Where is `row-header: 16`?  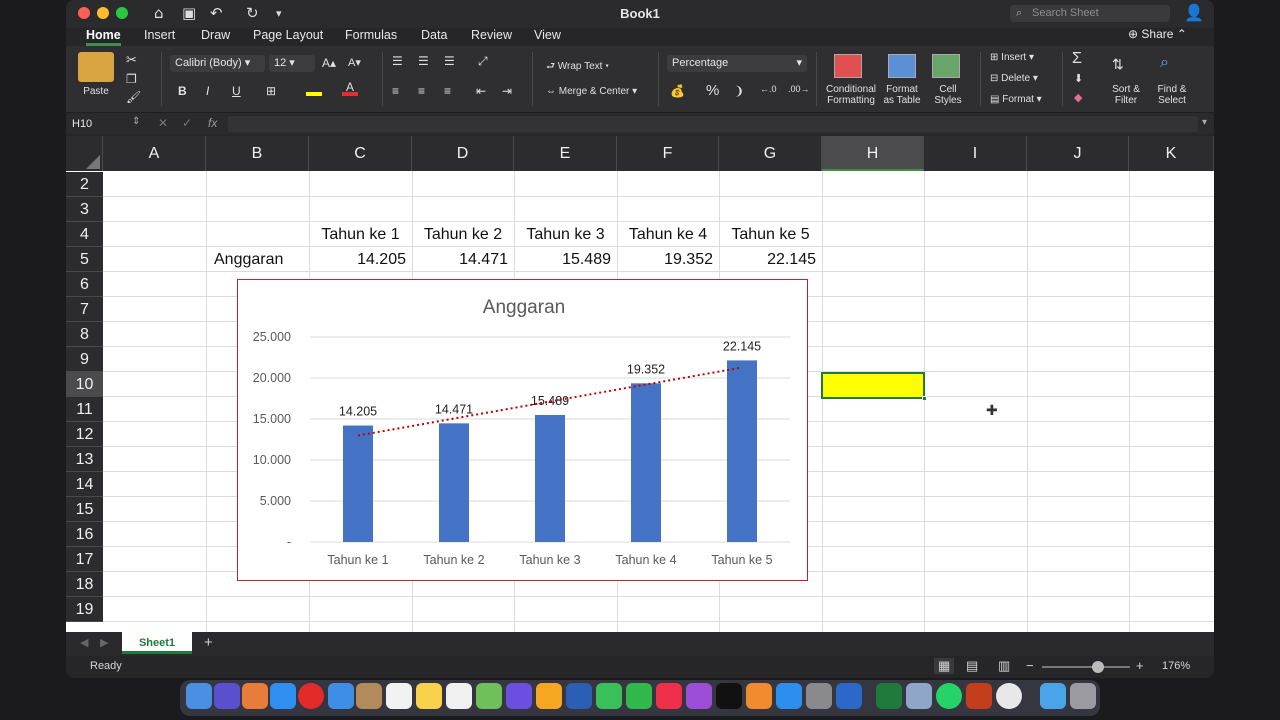
row-header: 16 is located at coordinates (84, 534).